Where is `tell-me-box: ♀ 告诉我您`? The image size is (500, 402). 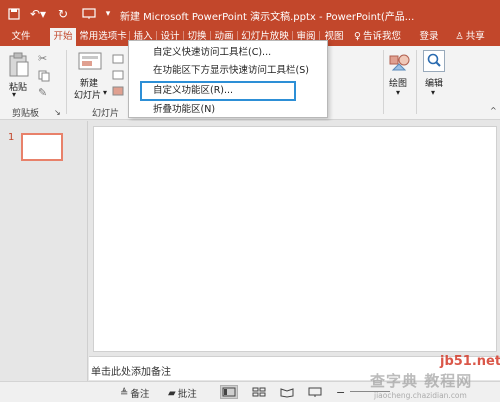
tell-me-box: ♀ 告诉我您 is located at coordinates (383, 37).